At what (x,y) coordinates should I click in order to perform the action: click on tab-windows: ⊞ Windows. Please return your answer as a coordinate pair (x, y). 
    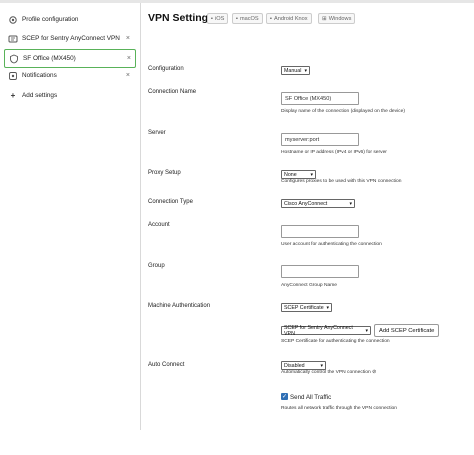
    Looking at the image, I should click on (337, 18).